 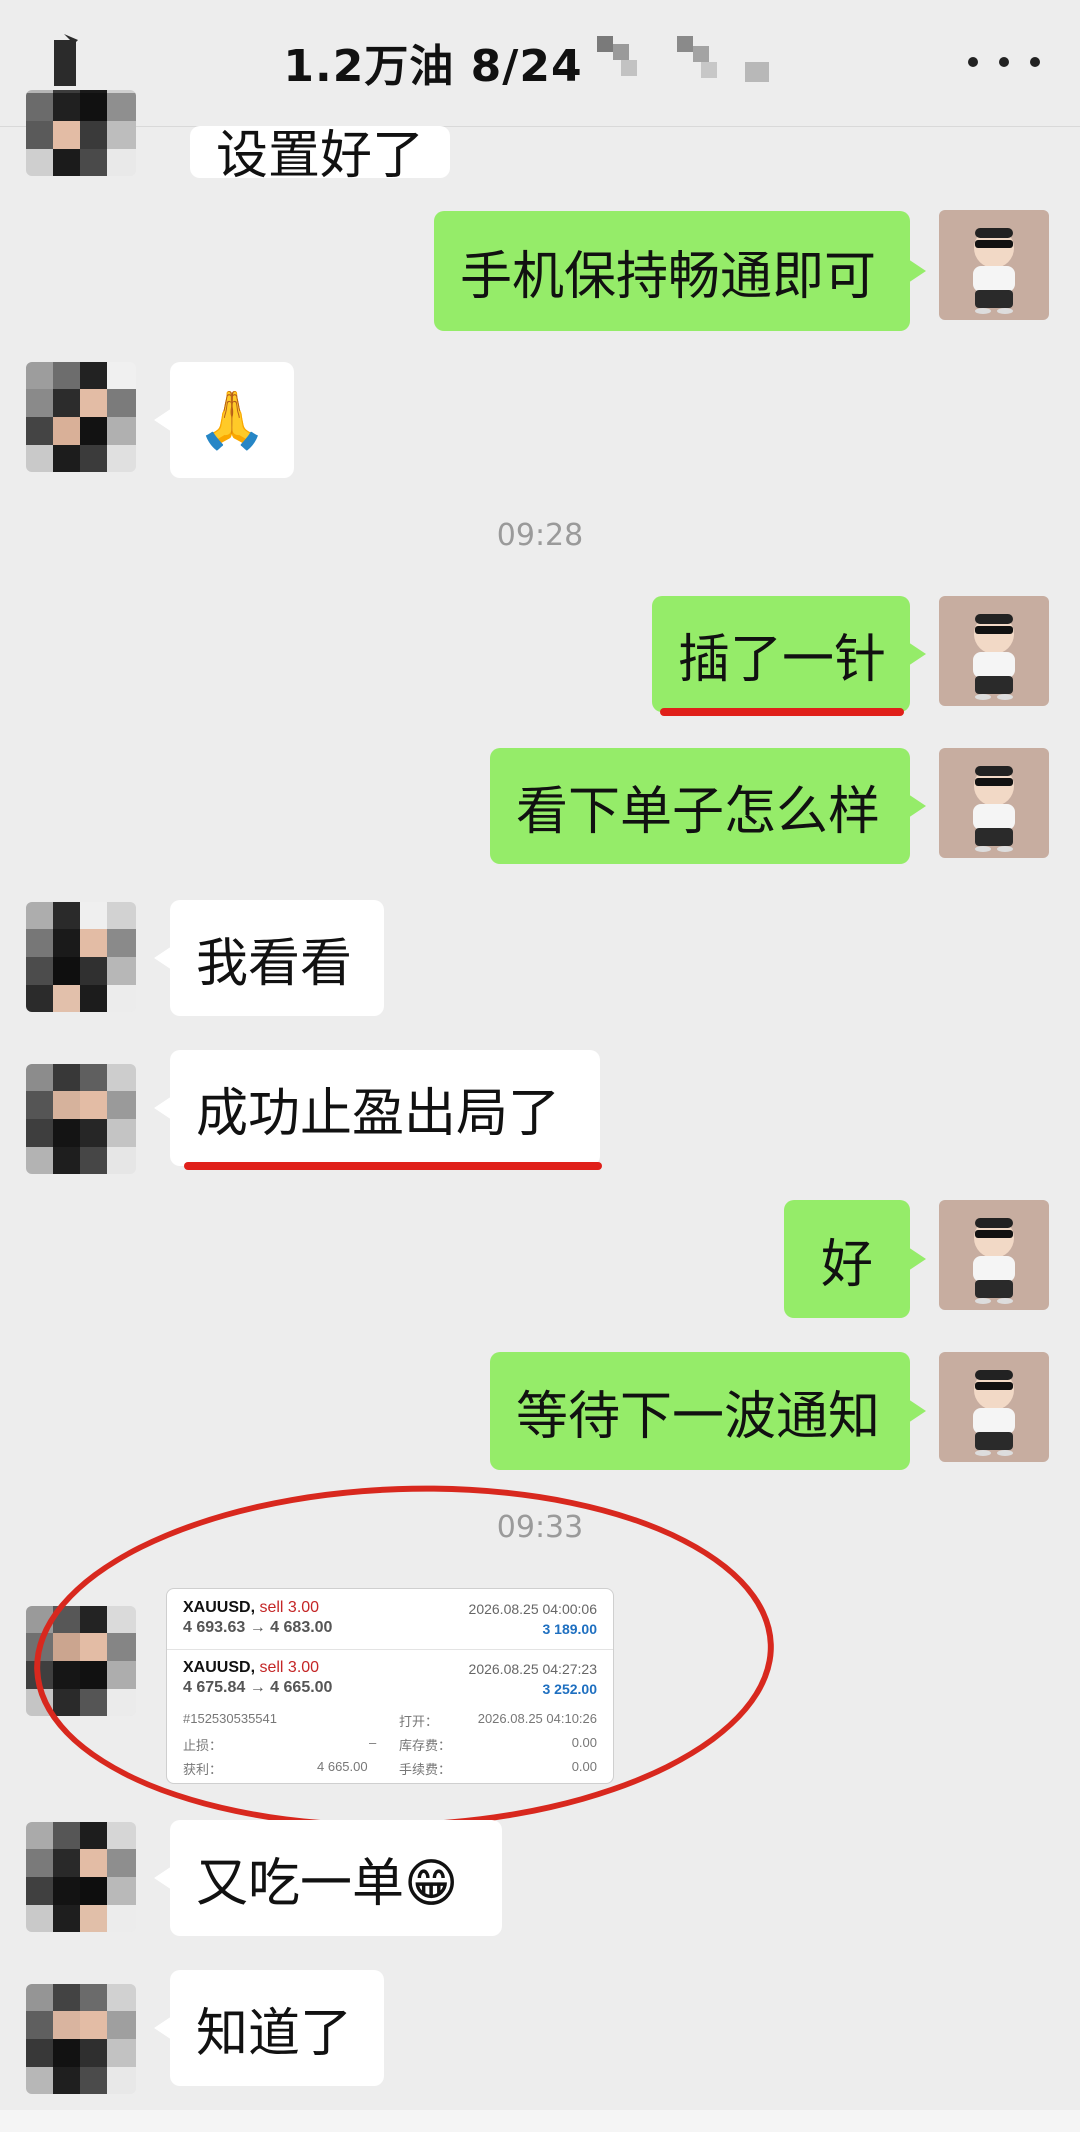 I want to click on message-bubble-sent: 插了一针, so click(x=789, y=654).